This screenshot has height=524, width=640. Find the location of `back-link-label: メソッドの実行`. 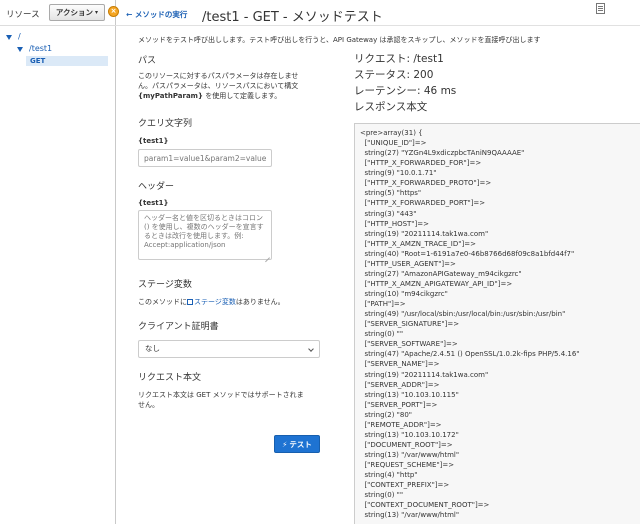

back-link-label: メソッドの実行 is located at coordinates (161, 14).